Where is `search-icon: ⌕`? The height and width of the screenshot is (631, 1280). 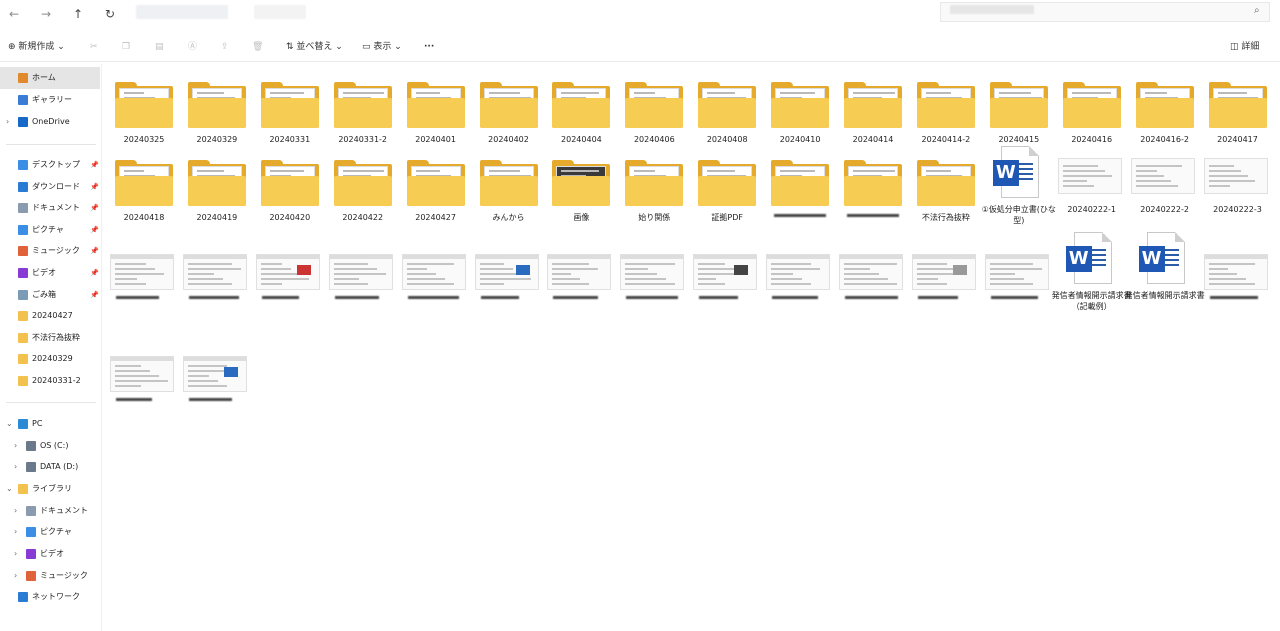
search-icon: ⌕ is located at coordinates (1257, 10).